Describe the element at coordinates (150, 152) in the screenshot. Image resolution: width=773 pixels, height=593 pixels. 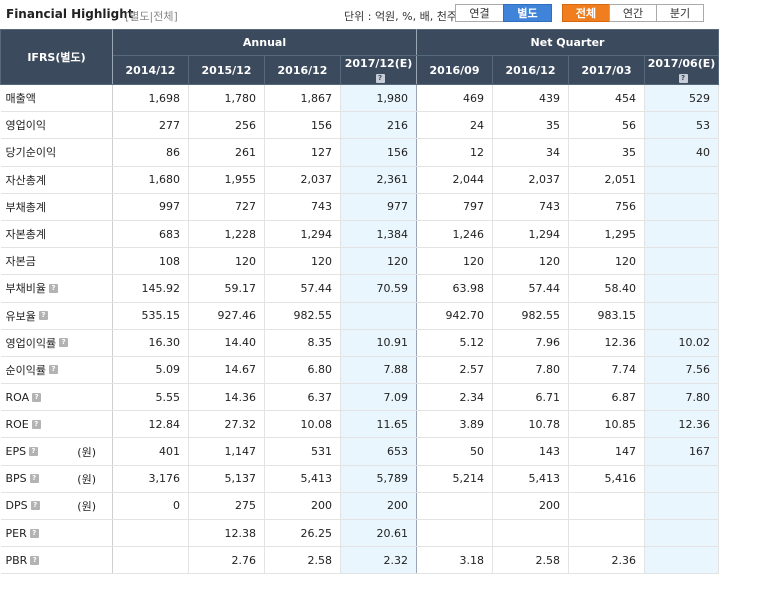
I see `value-cell: 86` at that location.